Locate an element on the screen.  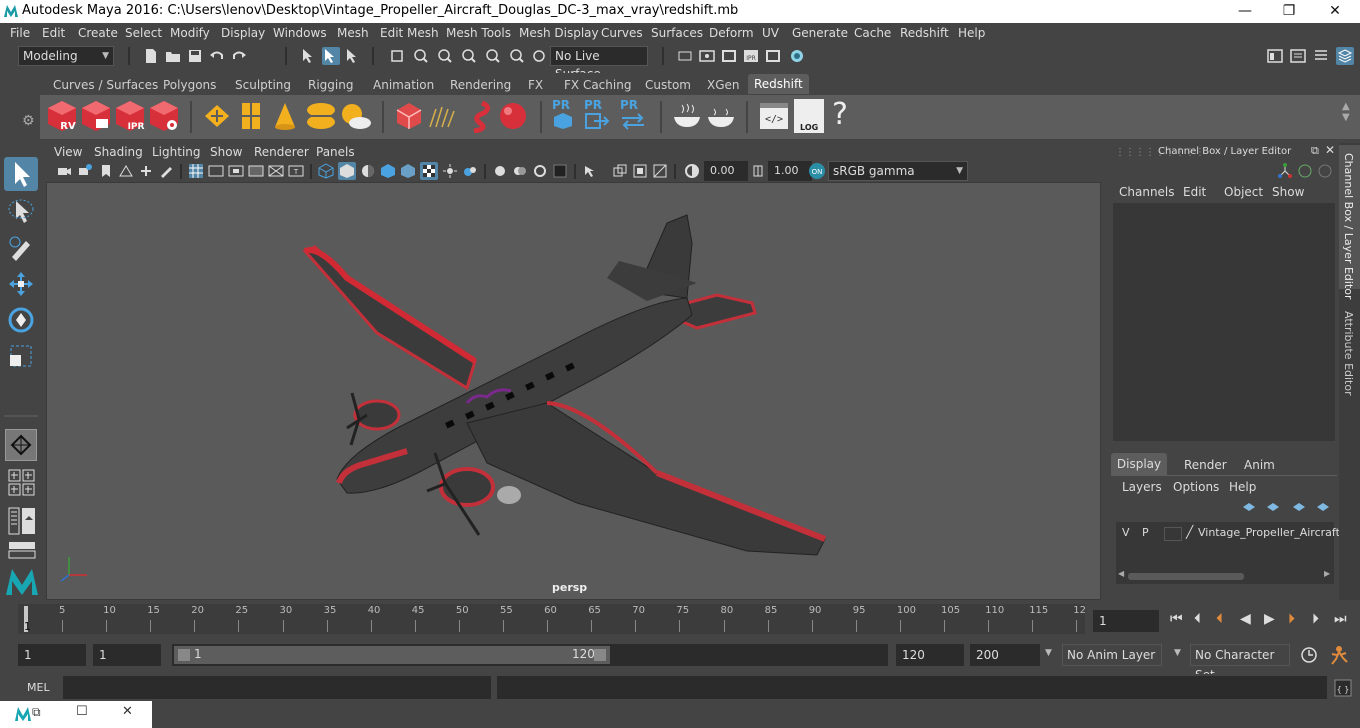
wireframe-on-shaded-icon is located at coordinates (388, 171).